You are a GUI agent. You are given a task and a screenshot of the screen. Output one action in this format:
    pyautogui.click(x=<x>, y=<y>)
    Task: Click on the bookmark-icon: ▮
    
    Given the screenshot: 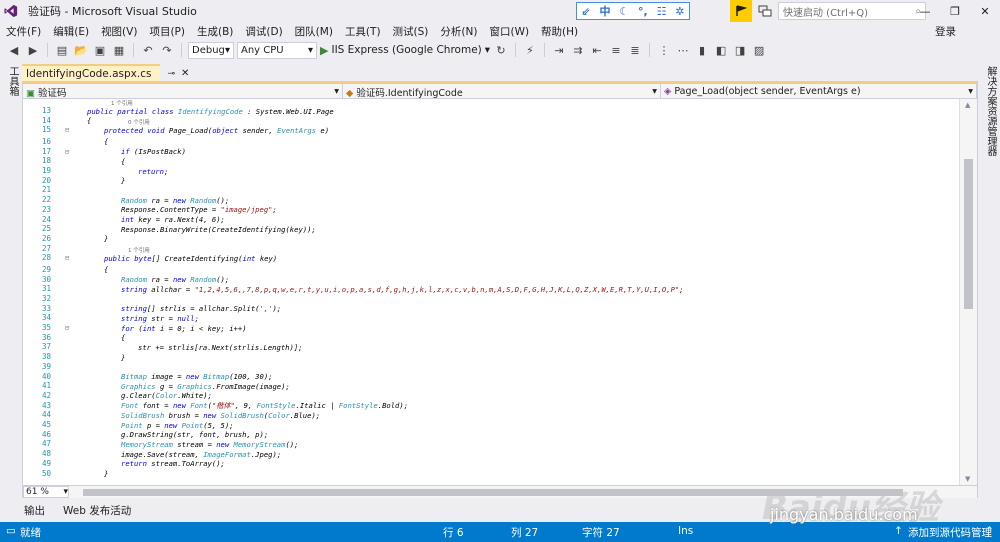 What is the action you would take?
    pyautogui.click(x=702, y=50)
    